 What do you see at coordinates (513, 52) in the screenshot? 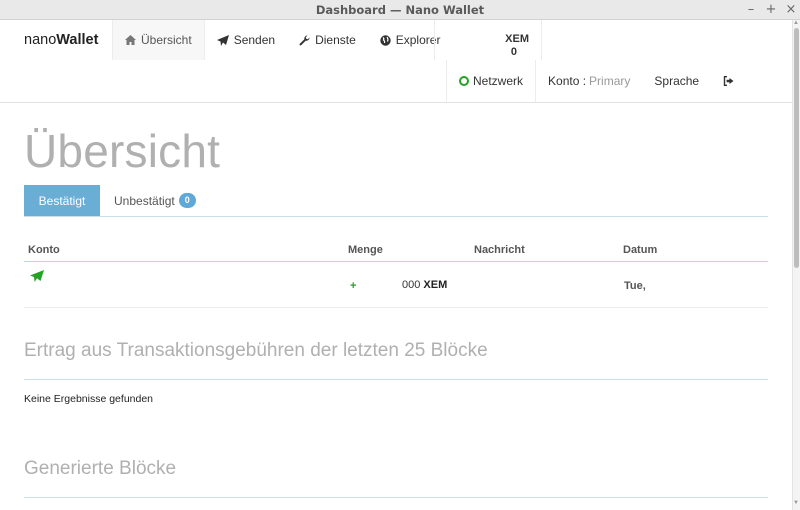
I see `balance-value: 0` at bounding box center [513, 52].